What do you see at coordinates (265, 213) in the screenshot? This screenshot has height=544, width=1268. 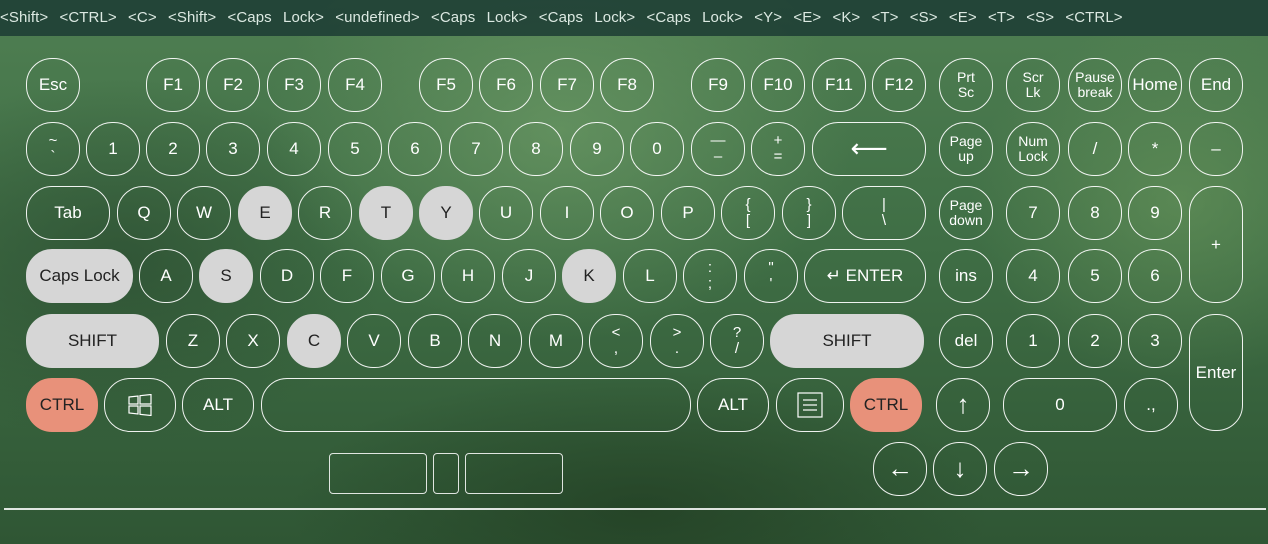 I see `key-e: E` at bounding box center [265, 213].